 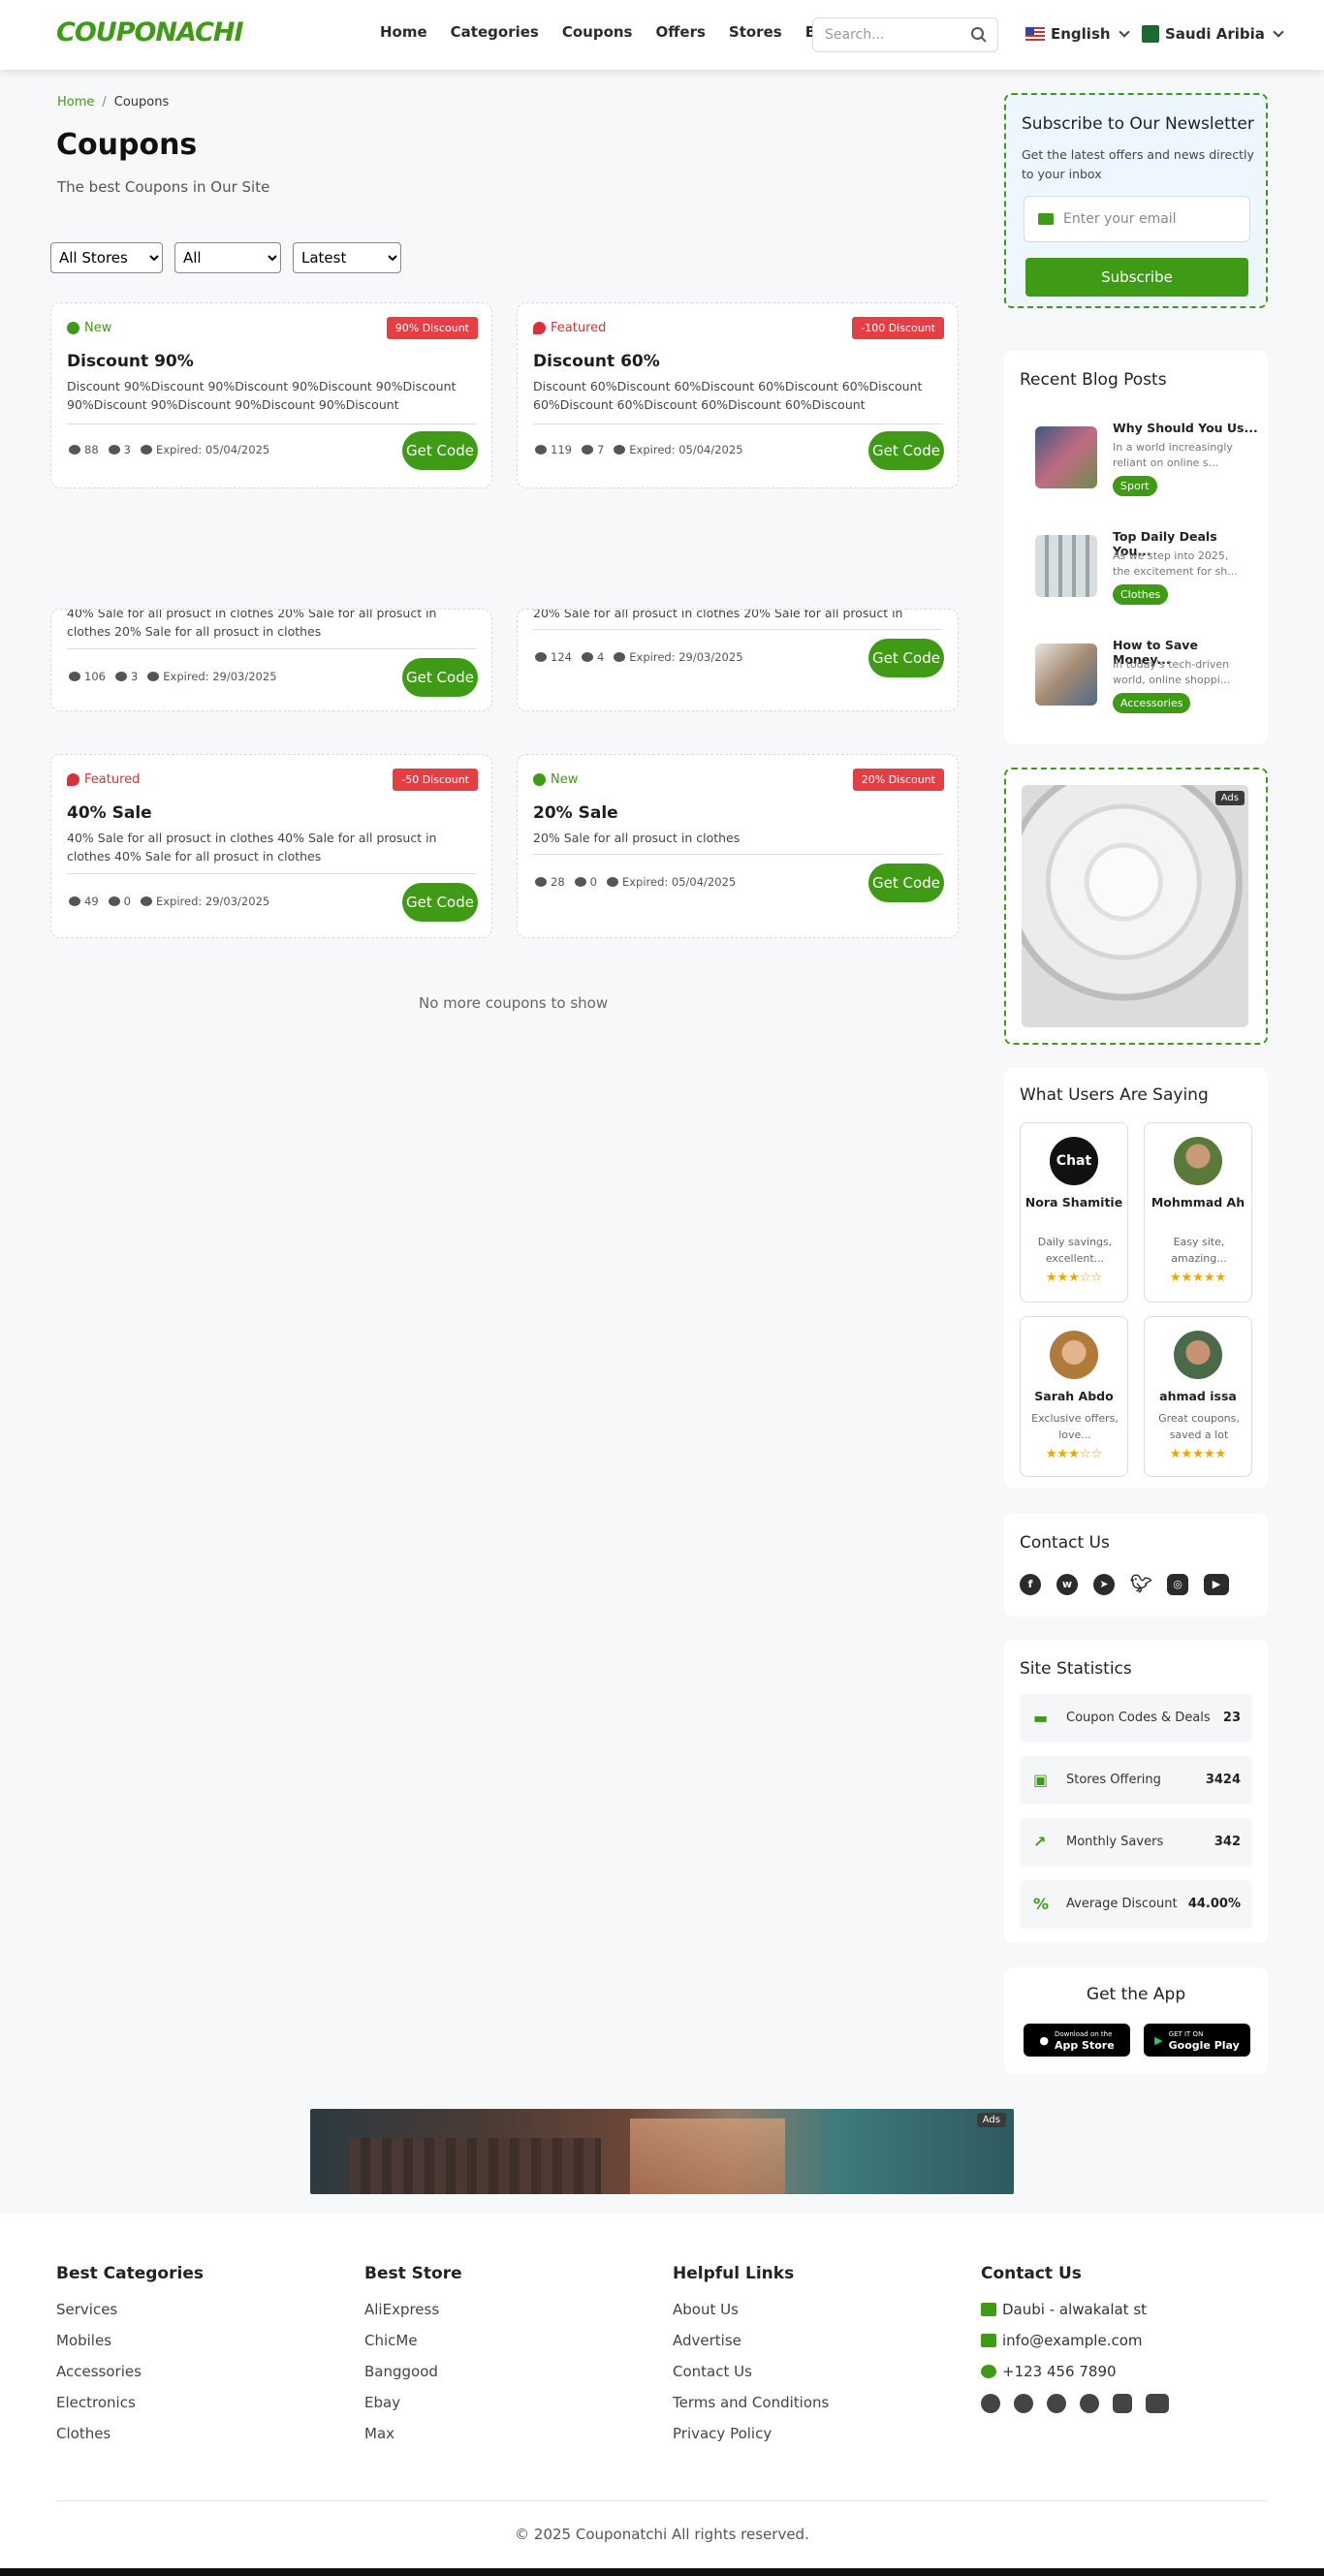 I want to click on blog-post-tag: Sport, so click(x=1135, y=486).